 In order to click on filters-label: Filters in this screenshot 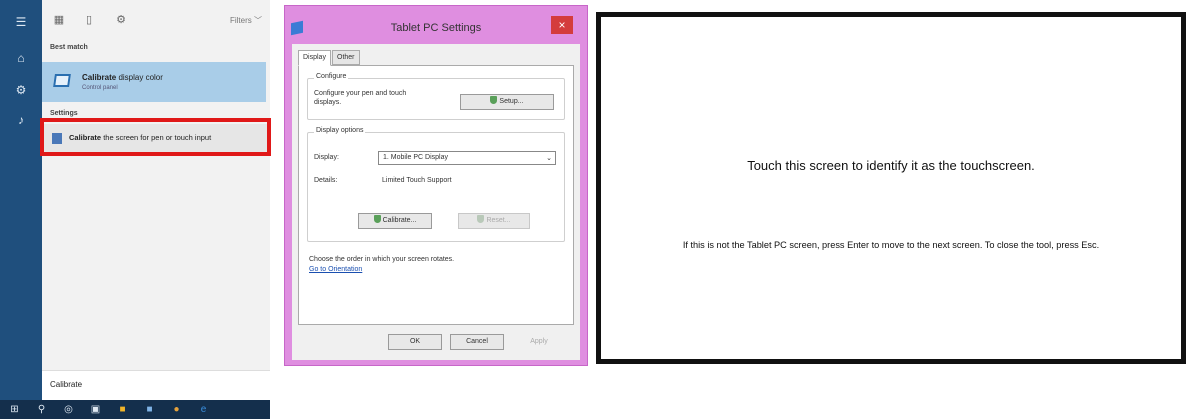, I will do `click(240, 20)`.